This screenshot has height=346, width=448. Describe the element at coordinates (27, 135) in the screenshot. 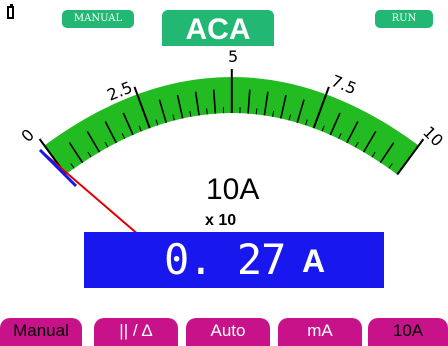

I see `scale-label-0: 0` at that location.